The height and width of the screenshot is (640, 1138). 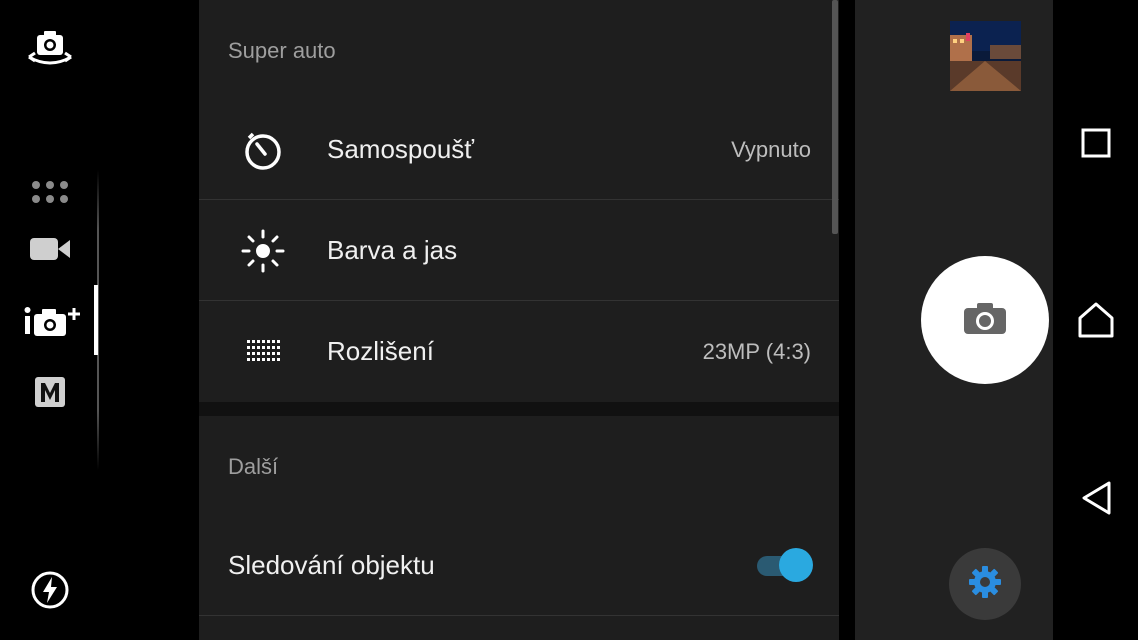 I want to click on object-tracking-toggle, so click(x=785, y=565).